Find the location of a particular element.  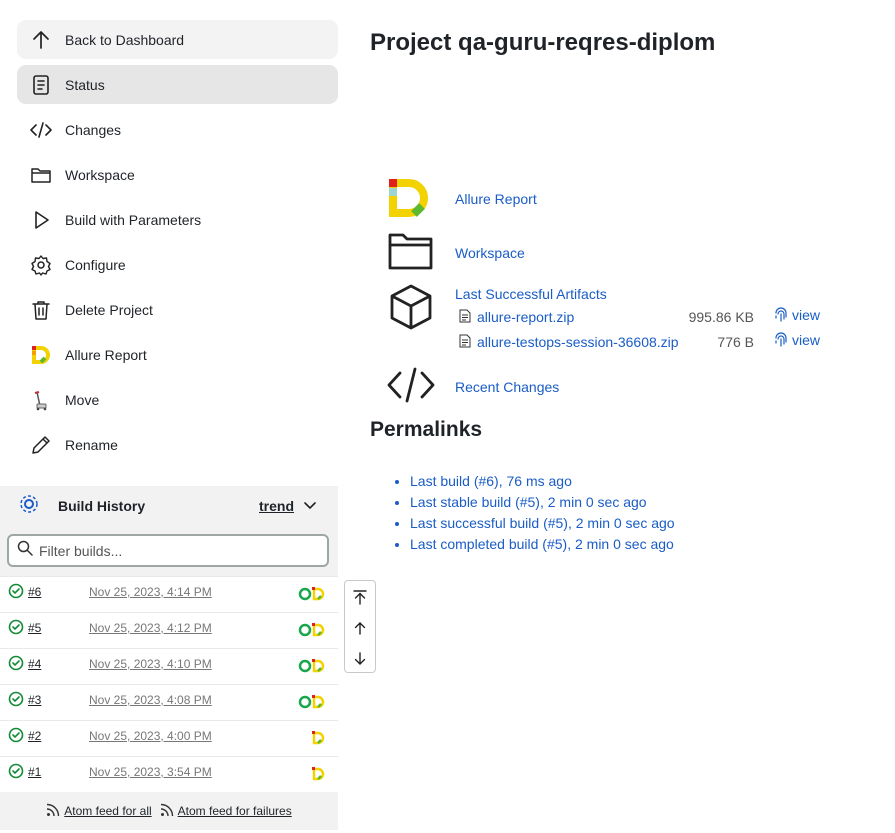

package-icon is located at coordinates (411, 309).